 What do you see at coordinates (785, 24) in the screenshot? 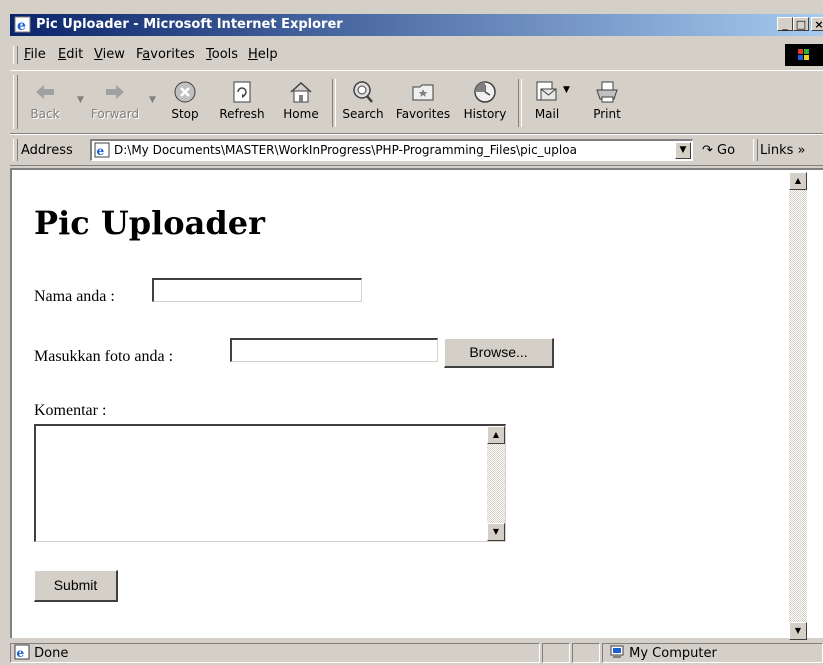
I see `minimize-button: _` at bounding box center [785, 24].